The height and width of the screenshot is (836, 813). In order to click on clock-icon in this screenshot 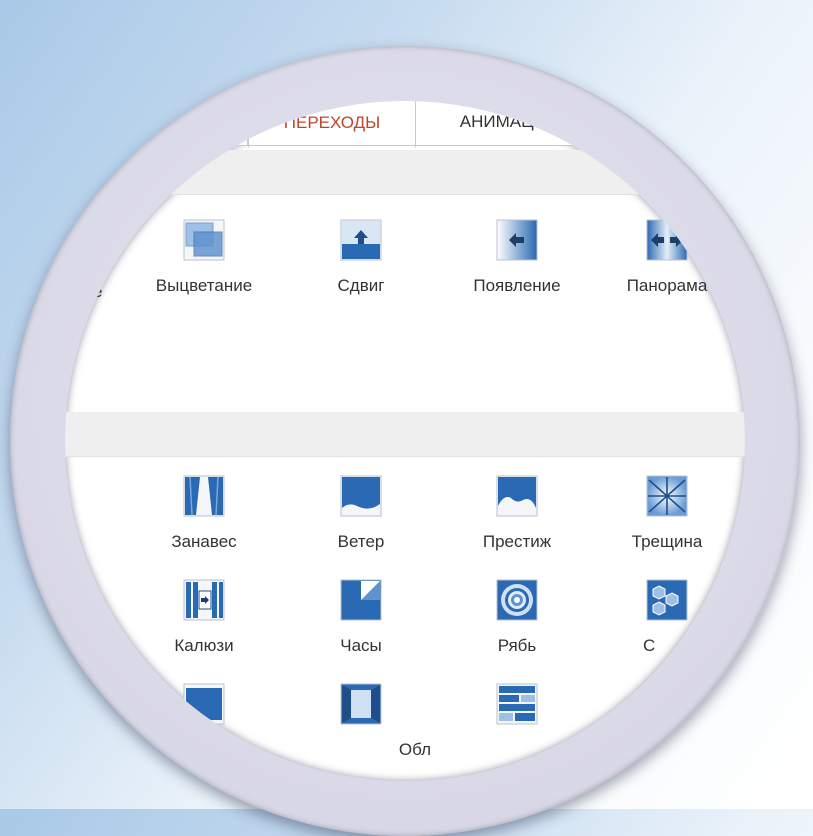, I will do `click(361, 600)`.